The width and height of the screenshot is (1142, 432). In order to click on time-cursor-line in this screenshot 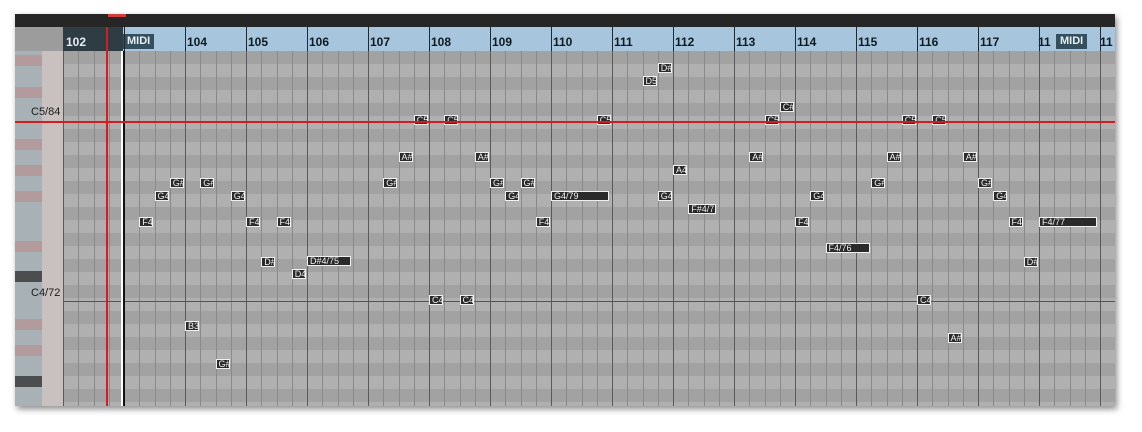, I will do `click(107, 216)`.